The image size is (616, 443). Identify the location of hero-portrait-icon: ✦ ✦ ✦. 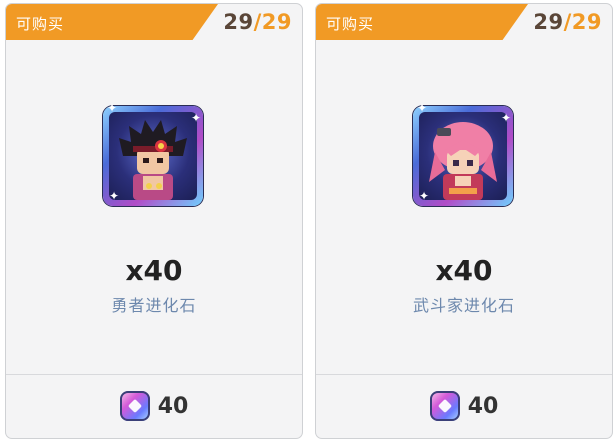
(153, 154).